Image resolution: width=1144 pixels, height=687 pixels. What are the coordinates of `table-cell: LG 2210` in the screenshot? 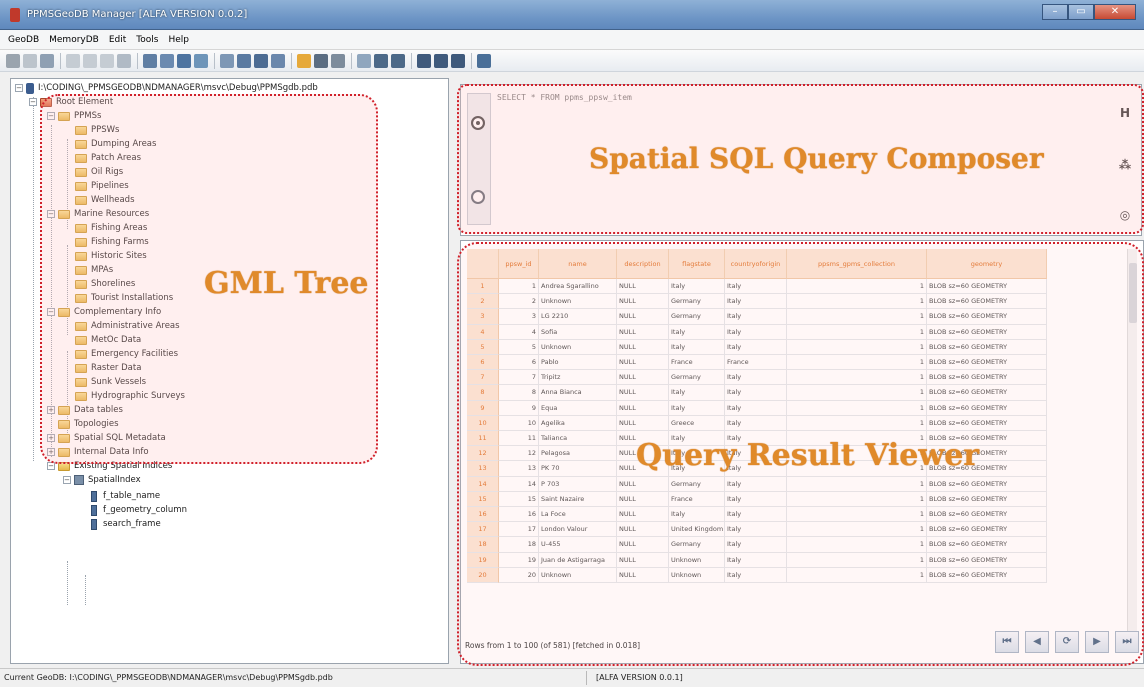 It's located at (578, 317).